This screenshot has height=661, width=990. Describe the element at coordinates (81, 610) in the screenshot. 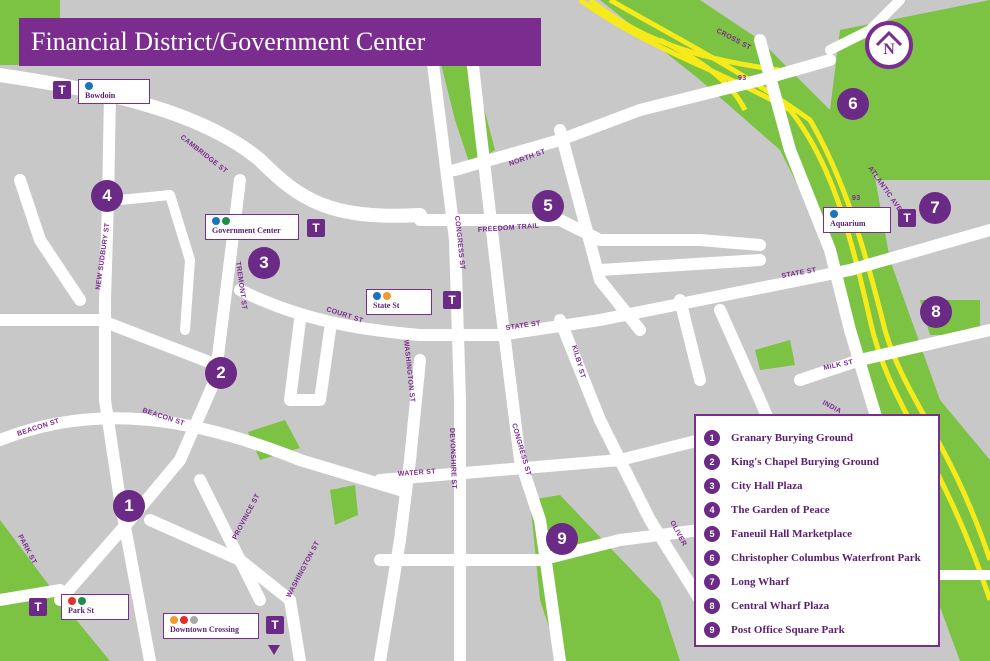

I see `station-name: Park St` at that location.